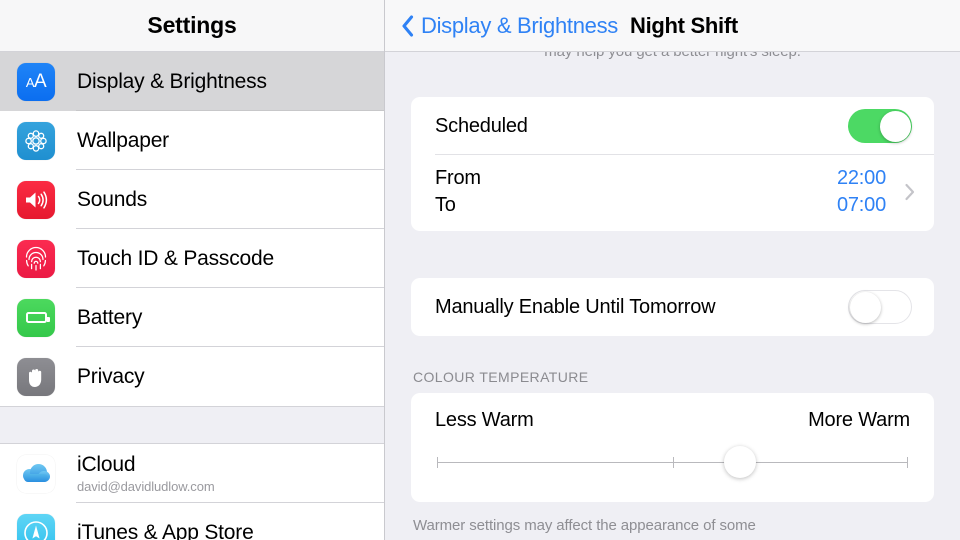 The height and width of the screenshot is (540, 960). I want to click on hand-icon, so click(36, 376).